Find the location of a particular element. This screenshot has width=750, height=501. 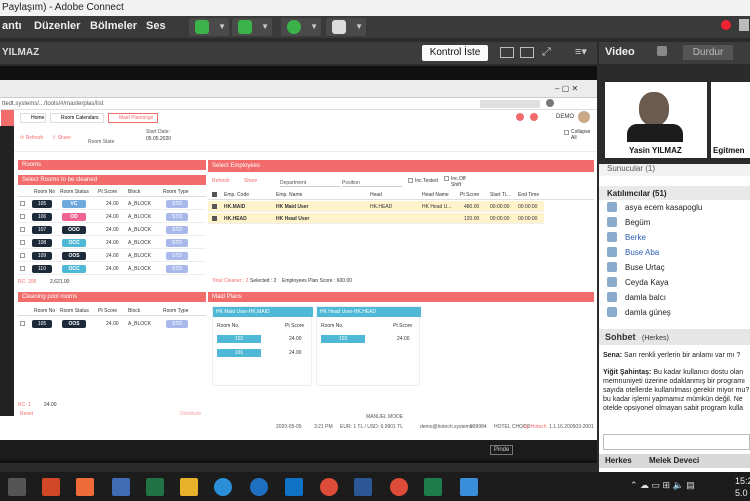

inc-off-shift-checkbox is located at coordinates (446, 178).